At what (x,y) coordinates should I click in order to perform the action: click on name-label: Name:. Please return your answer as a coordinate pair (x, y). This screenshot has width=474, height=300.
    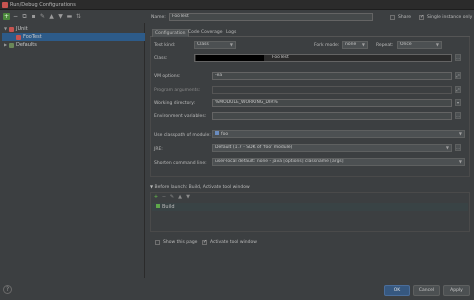
    Looking at the image, I should click on (158, 17).